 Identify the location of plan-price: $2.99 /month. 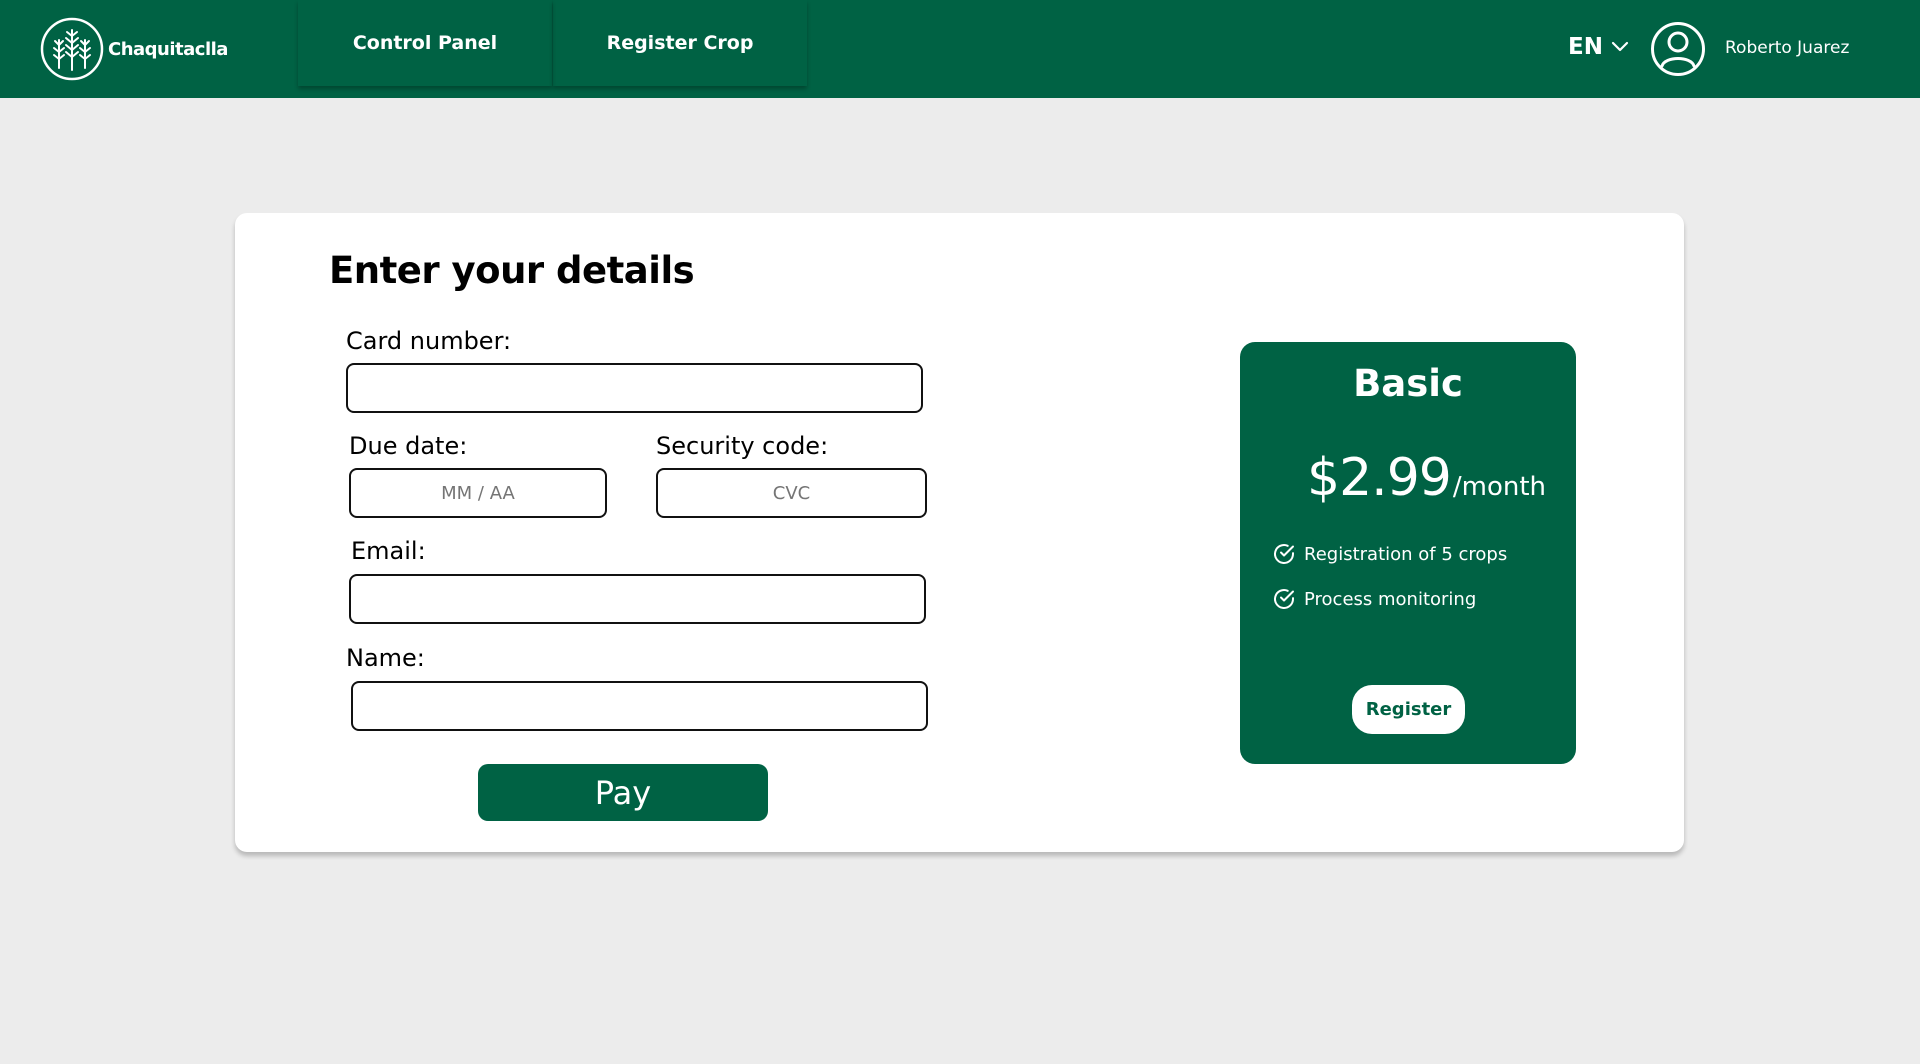
(1426, 478).